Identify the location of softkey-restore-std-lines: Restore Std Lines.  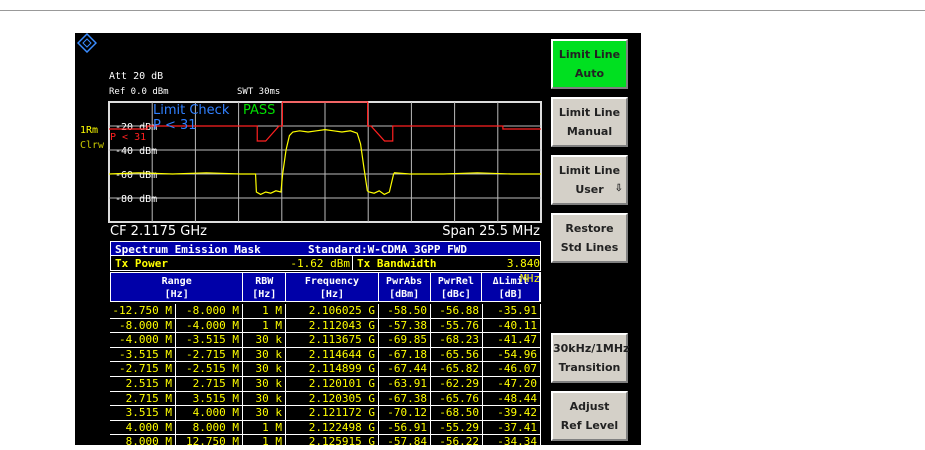
(589, 238).